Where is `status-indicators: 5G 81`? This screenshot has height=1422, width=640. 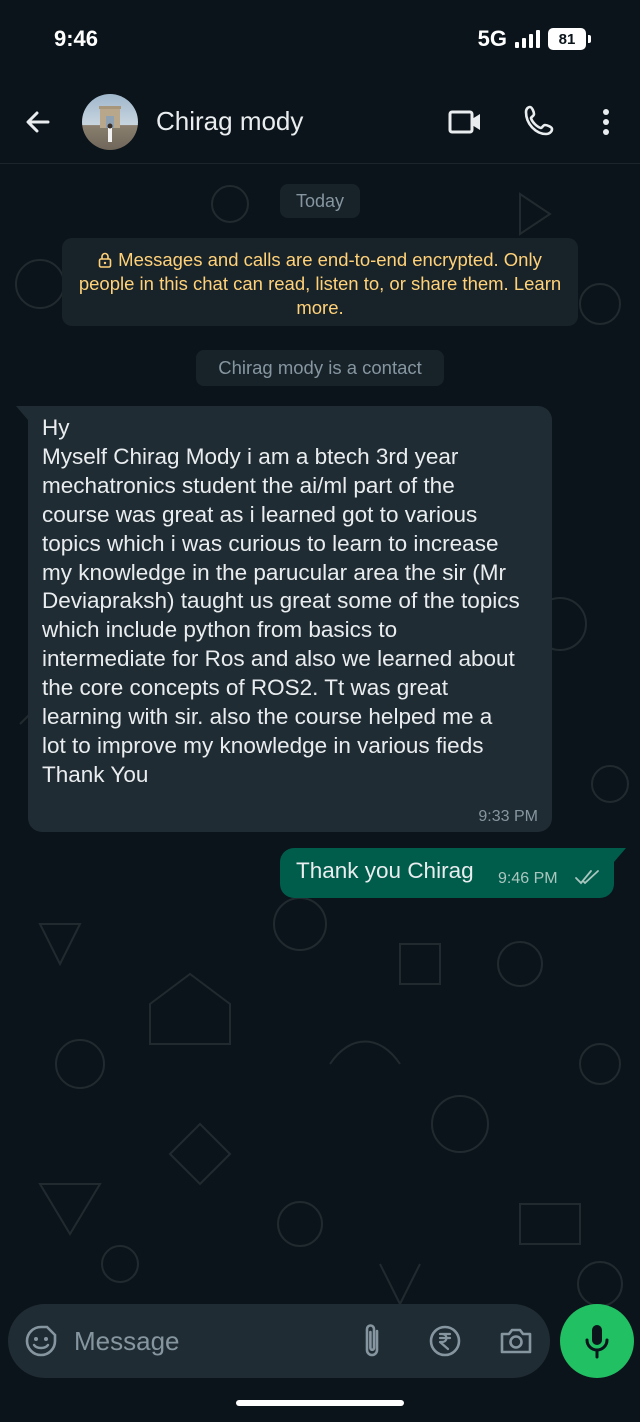
status-indicators: 5G 81 is located at coordinates (534, 39).